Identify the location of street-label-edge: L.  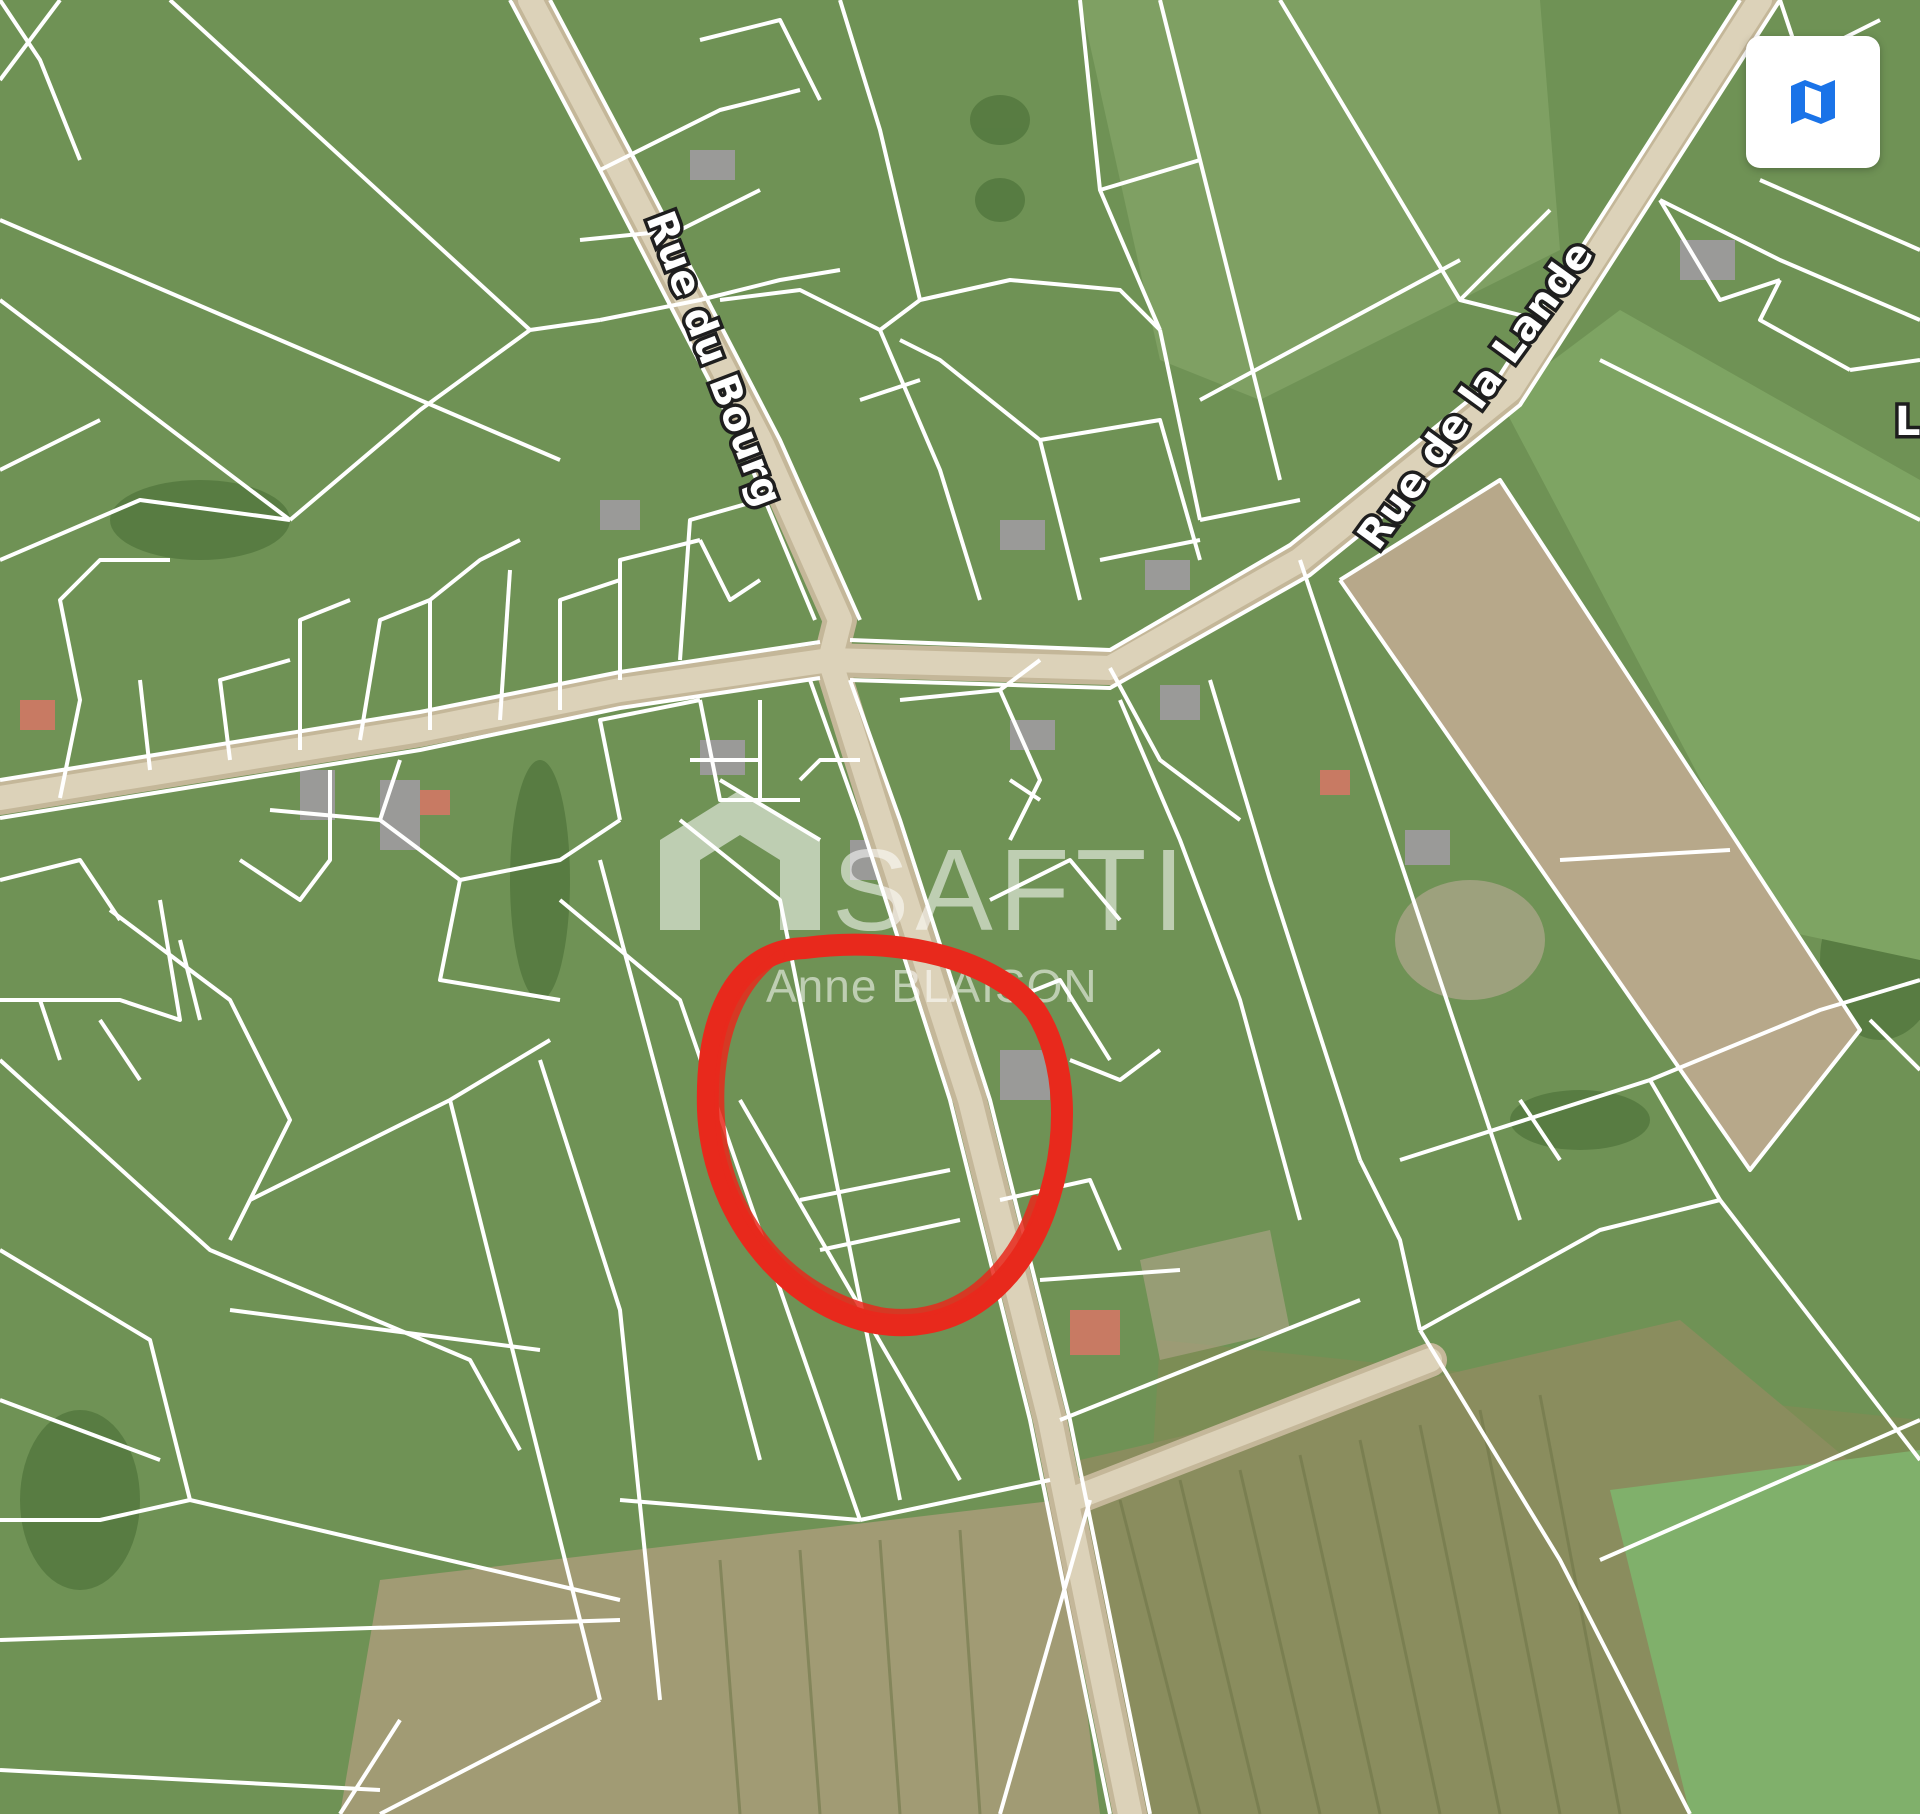
(1906, 422).